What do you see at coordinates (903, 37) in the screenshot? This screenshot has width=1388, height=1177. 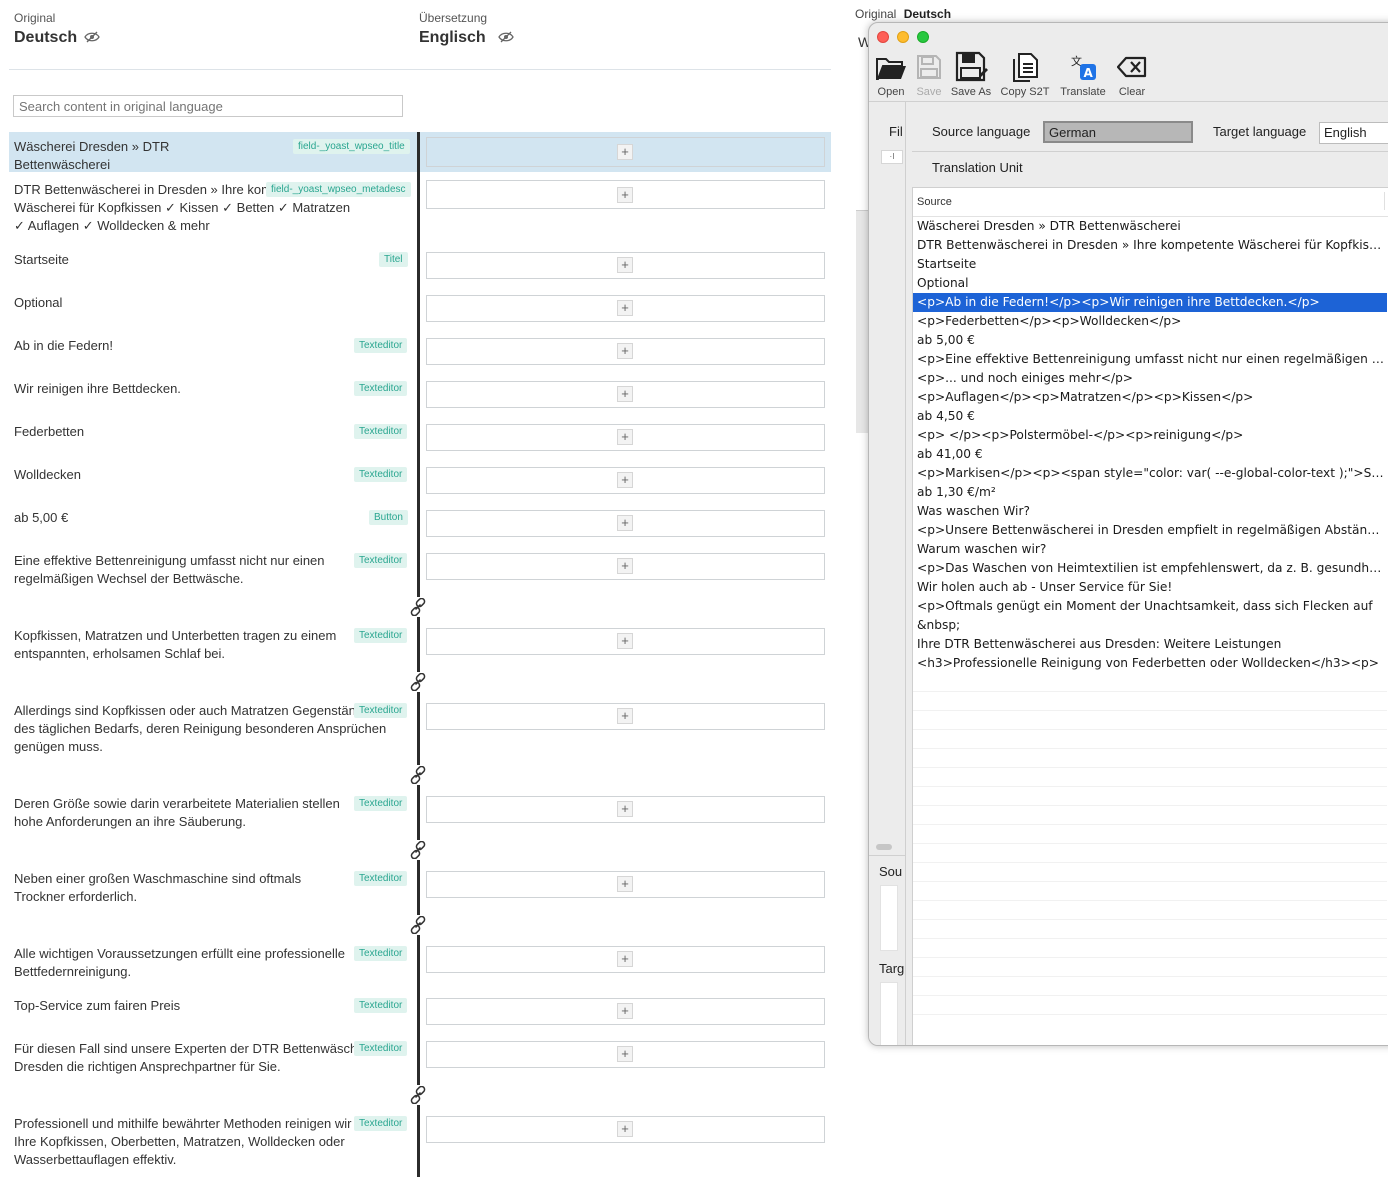 I see `minimize-window-button` at bounding box center [903, 37].